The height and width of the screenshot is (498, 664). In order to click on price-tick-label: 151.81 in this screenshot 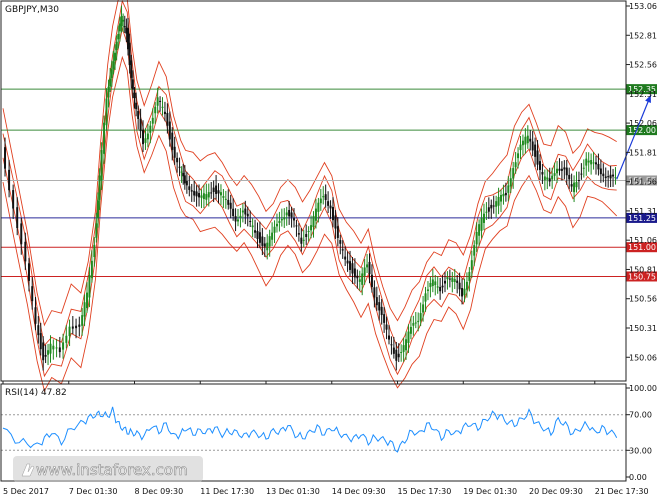, I will do `click(643, 152)`.